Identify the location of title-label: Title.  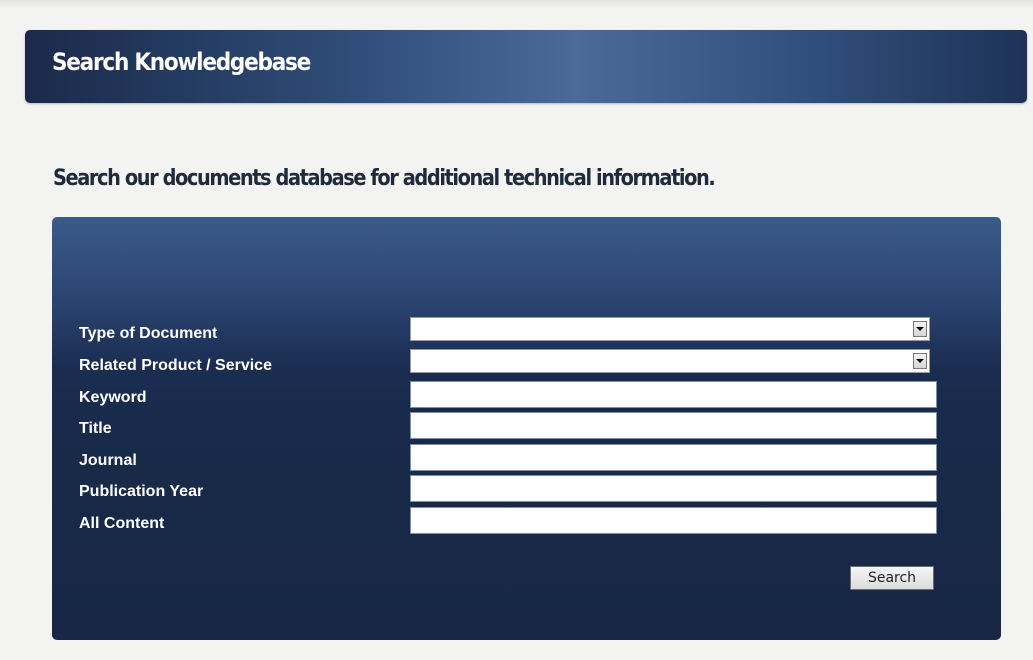
(95, 428).